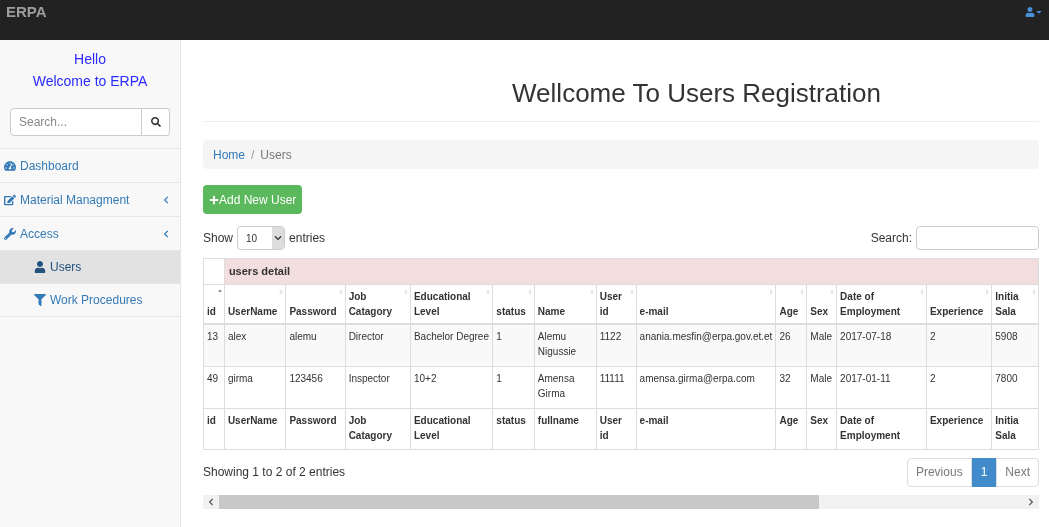 This screenshot has height=527, width=1049. What do you see at coordinates (378, 428) in the screenshot?
I see `footer-header: Job Catagory` at bounding box center [378, 428].